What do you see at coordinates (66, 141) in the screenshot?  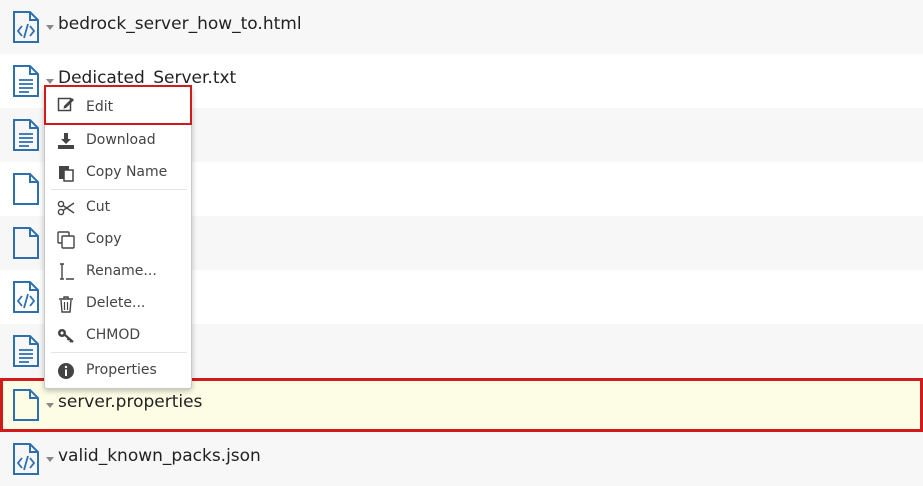 I see `download-icon` at bounding box center [66, 141].